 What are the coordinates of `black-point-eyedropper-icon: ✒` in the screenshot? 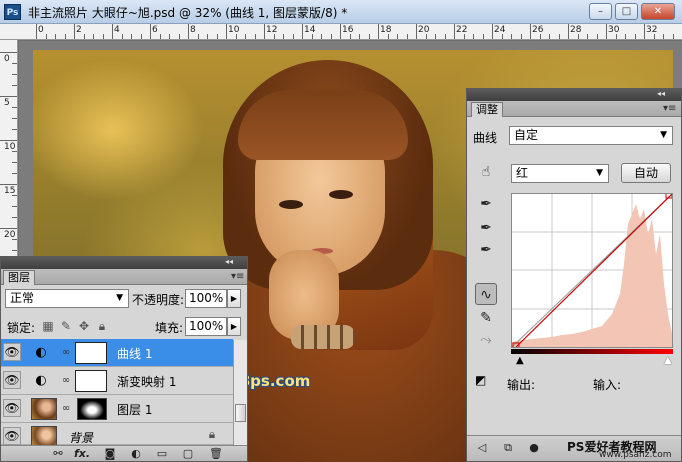 It's located at (486, 204).